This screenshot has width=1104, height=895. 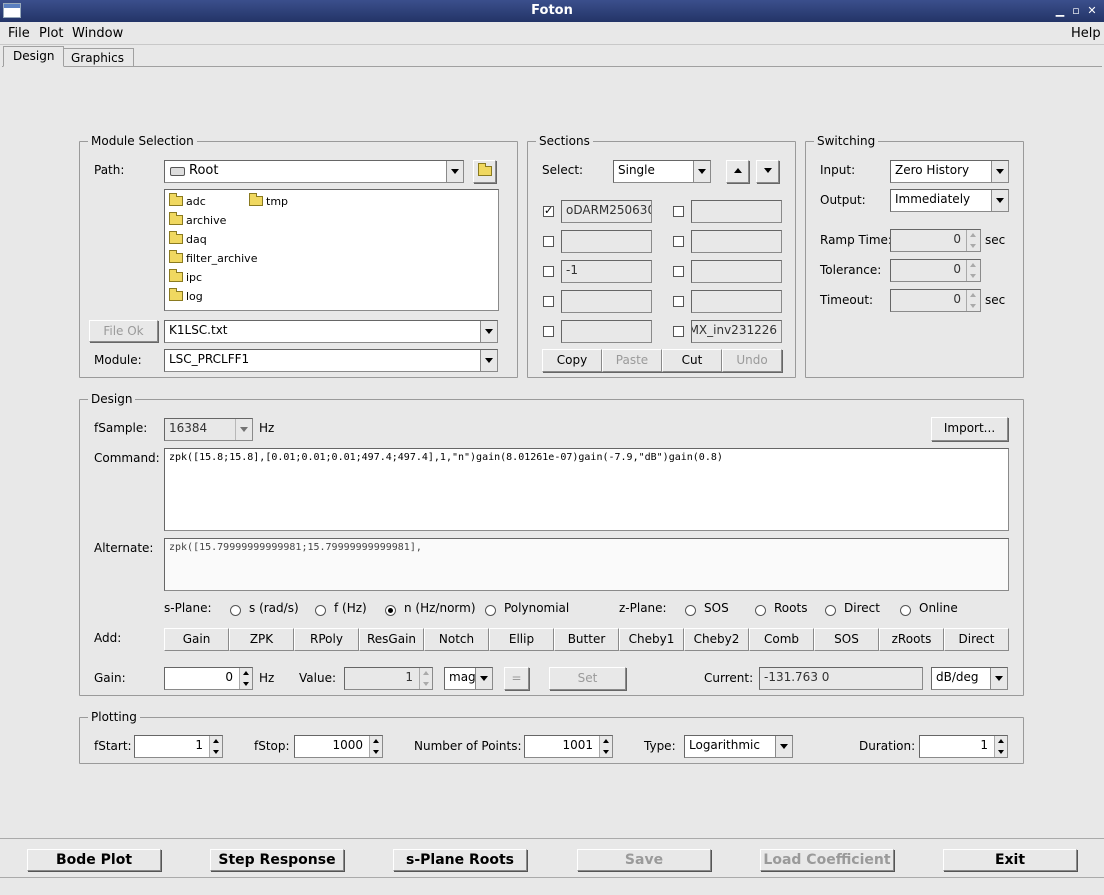 What do you see at coordinates (188, 238) in the screenshot?
I see `folder-item: daq` at bounding box center [188, 238].